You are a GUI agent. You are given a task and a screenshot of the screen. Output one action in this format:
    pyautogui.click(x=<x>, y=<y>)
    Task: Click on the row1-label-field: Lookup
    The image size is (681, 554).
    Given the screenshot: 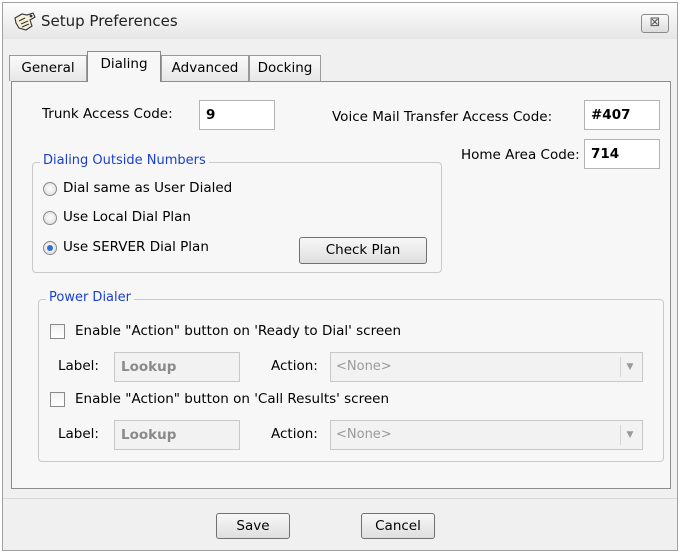 What is the action you would take?
    pyautogui.click(x=177, y=367)
    